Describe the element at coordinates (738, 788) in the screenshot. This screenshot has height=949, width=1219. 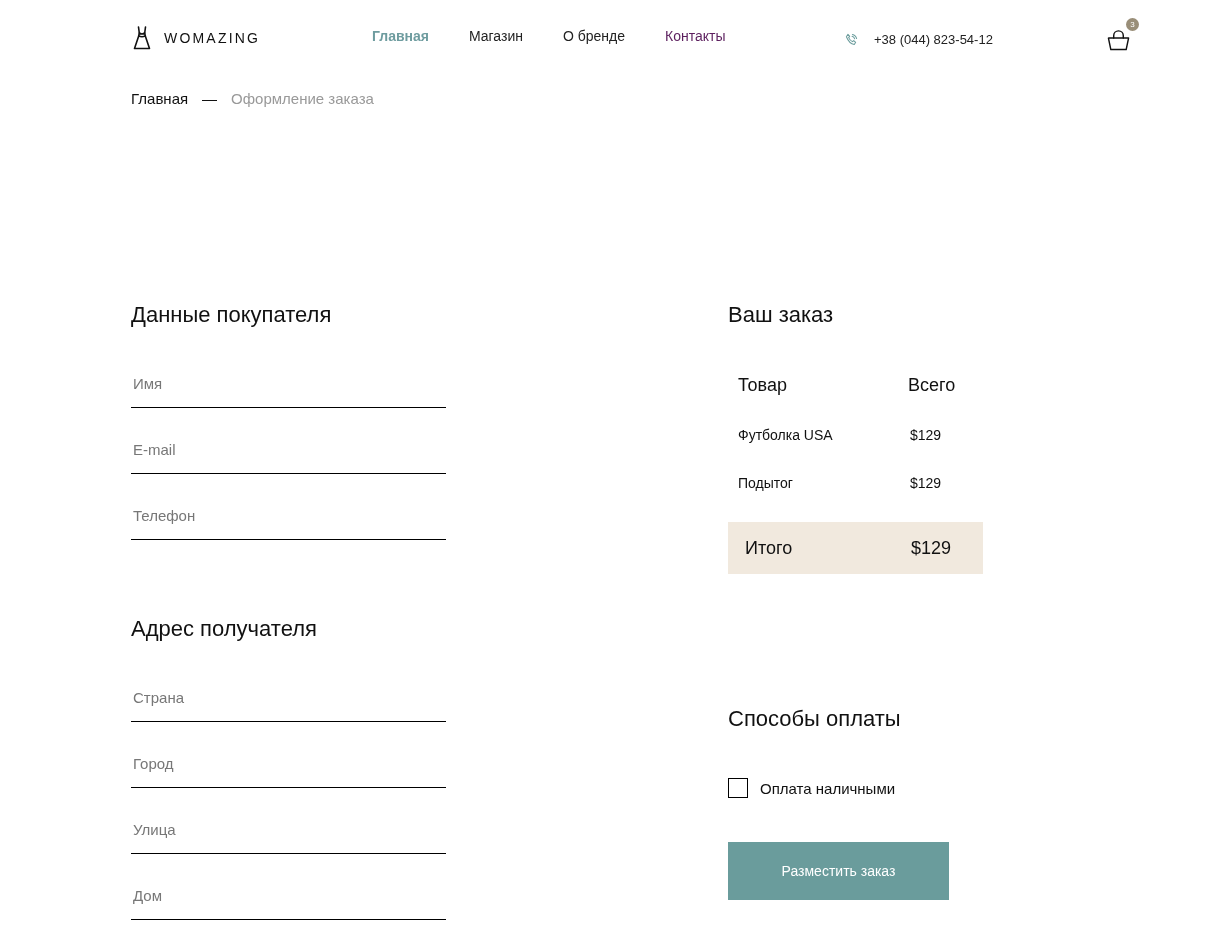
I see `checkbox` at that location.